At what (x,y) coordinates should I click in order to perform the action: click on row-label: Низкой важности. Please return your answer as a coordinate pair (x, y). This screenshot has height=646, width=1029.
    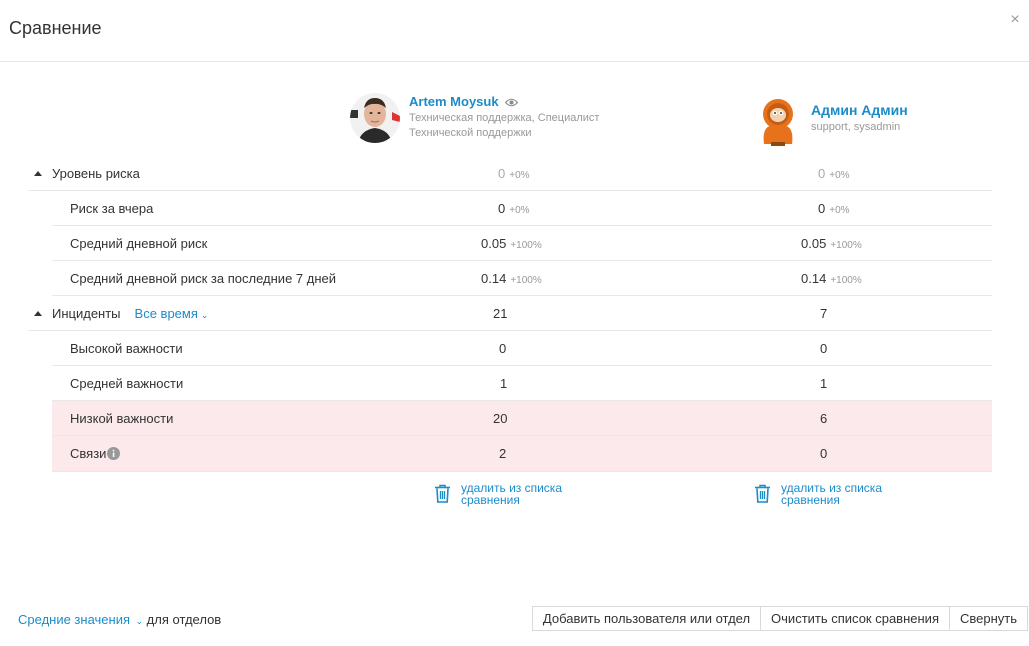
    Looking at the image, I should click on (122, 418).